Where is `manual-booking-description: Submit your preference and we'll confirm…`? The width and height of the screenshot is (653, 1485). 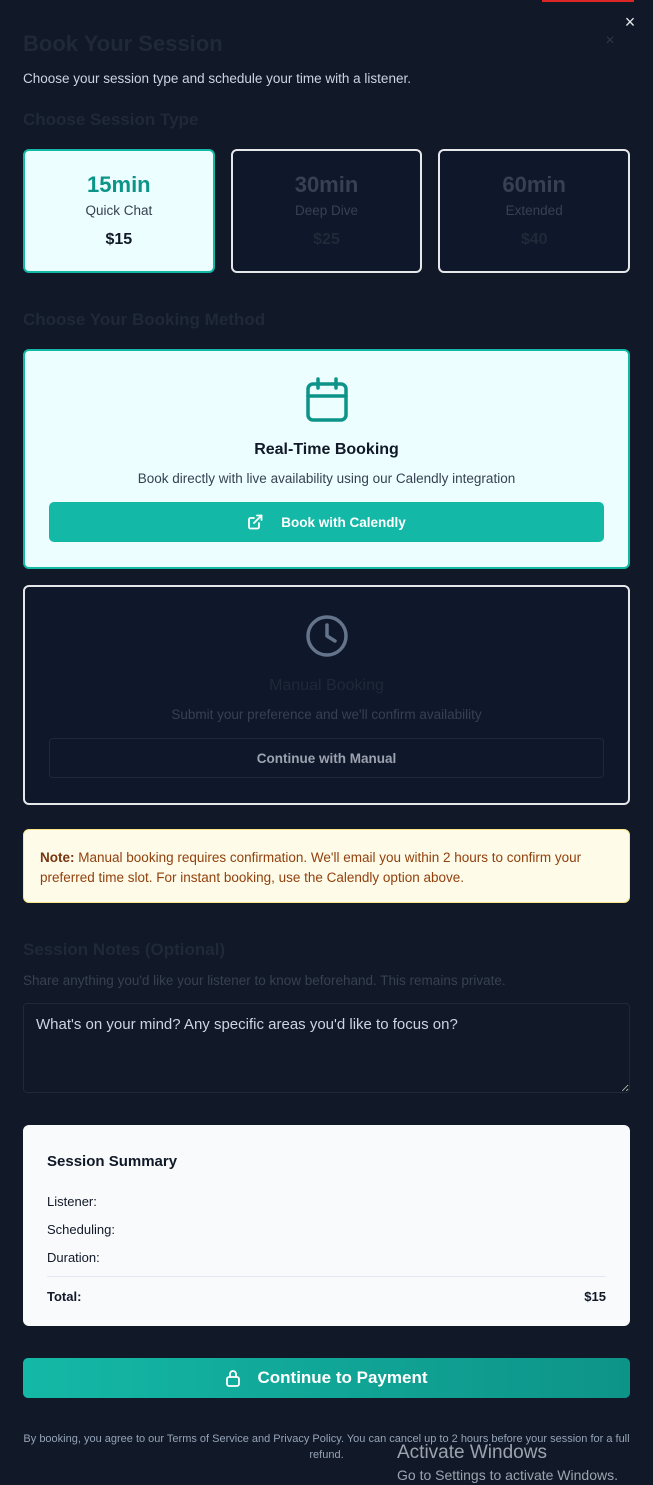
manual-booking-description: Submit your preference and we'll confirm… is located at coordinates (326, 714).